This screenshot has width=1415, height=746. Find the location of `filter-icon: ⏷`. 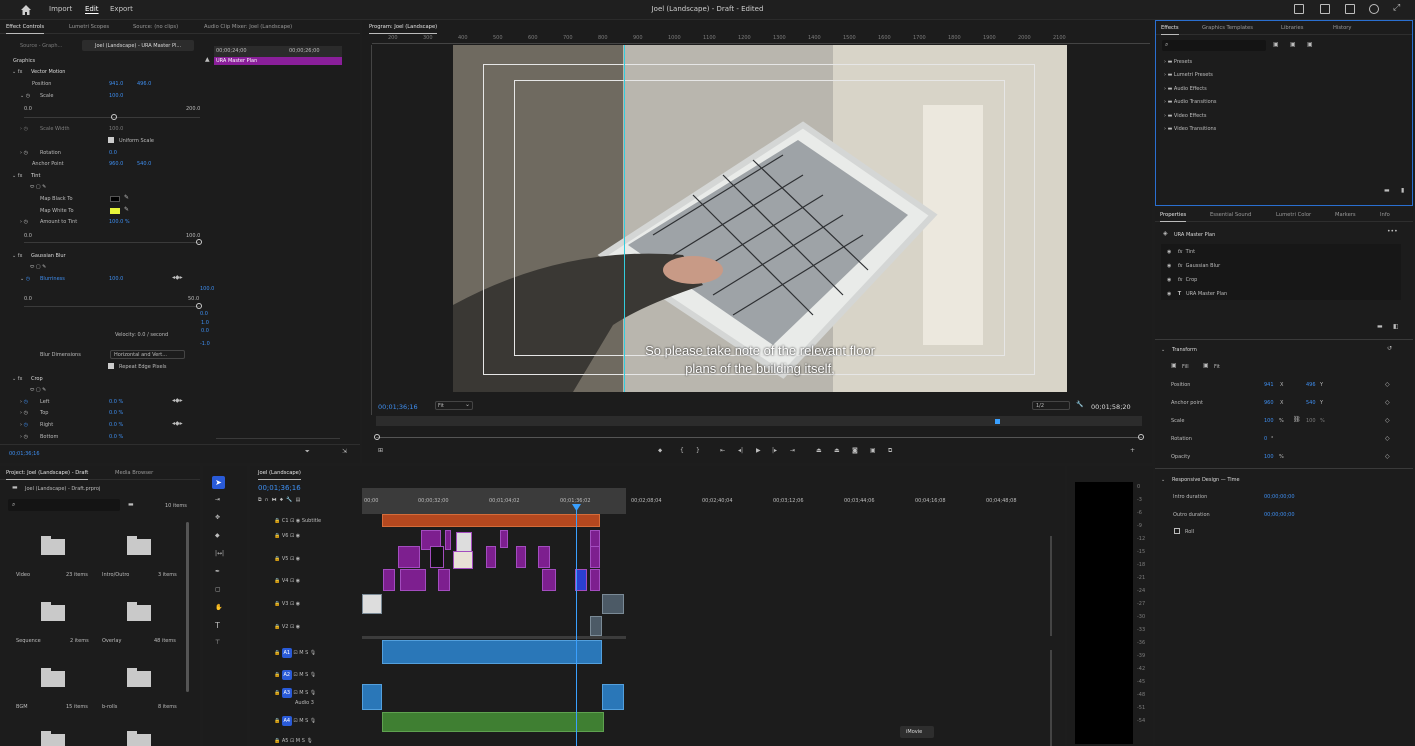

filter-icon: ⏷ is located at coordinates (307, 452).